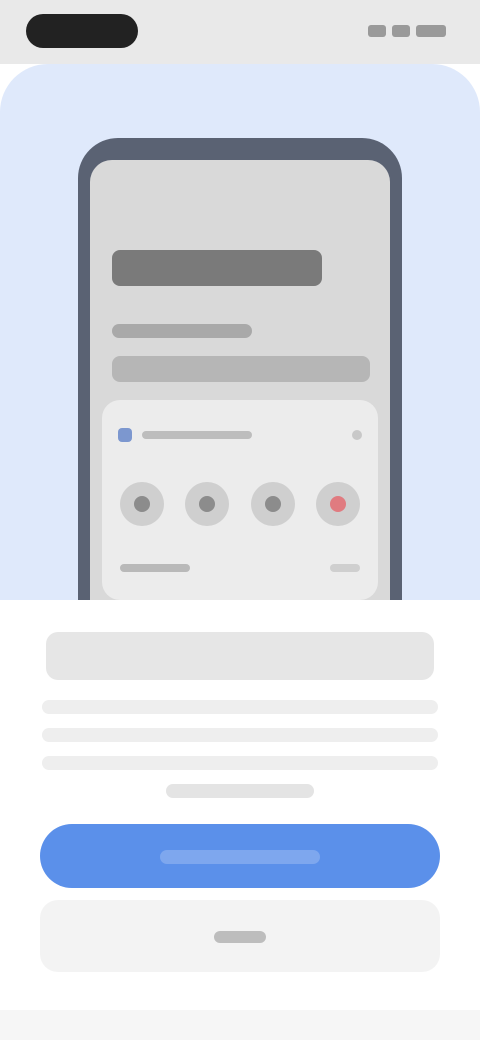 This screenshot has height=1040, width=480. I want to click on mock-card, so click(240, 500).